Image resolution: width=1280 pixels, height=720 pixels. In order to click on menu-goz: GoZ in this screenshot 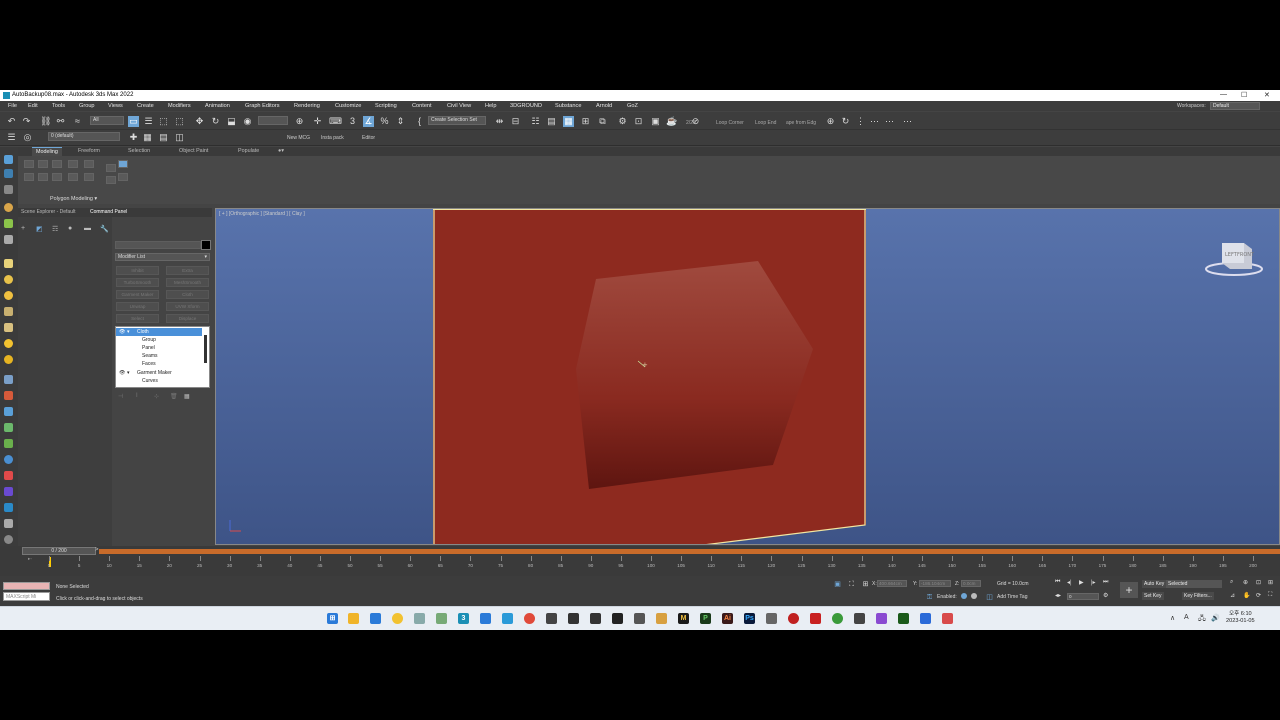, I will do `click(632, 106)`.